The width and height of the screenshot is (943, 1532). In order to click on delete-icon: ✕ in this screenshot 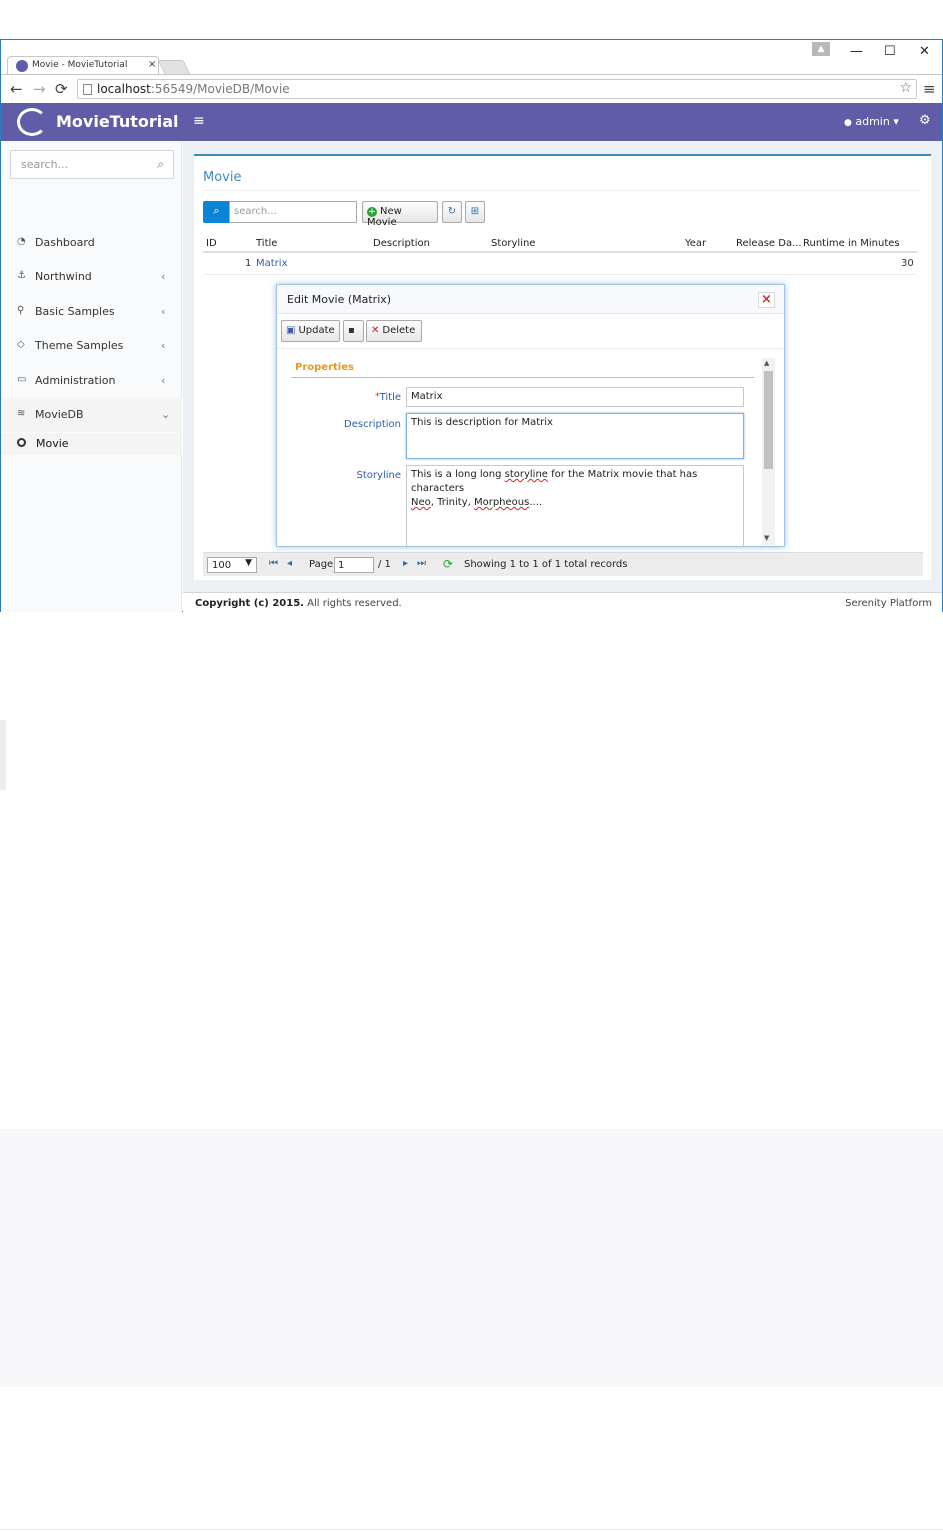, I will do `click(375, 330)`.